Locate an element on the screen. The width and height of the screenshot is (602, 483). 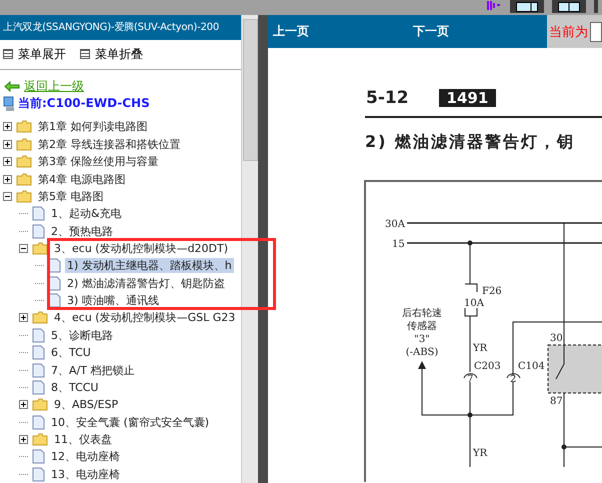
computer-icon is located at coordinates (9, 104).